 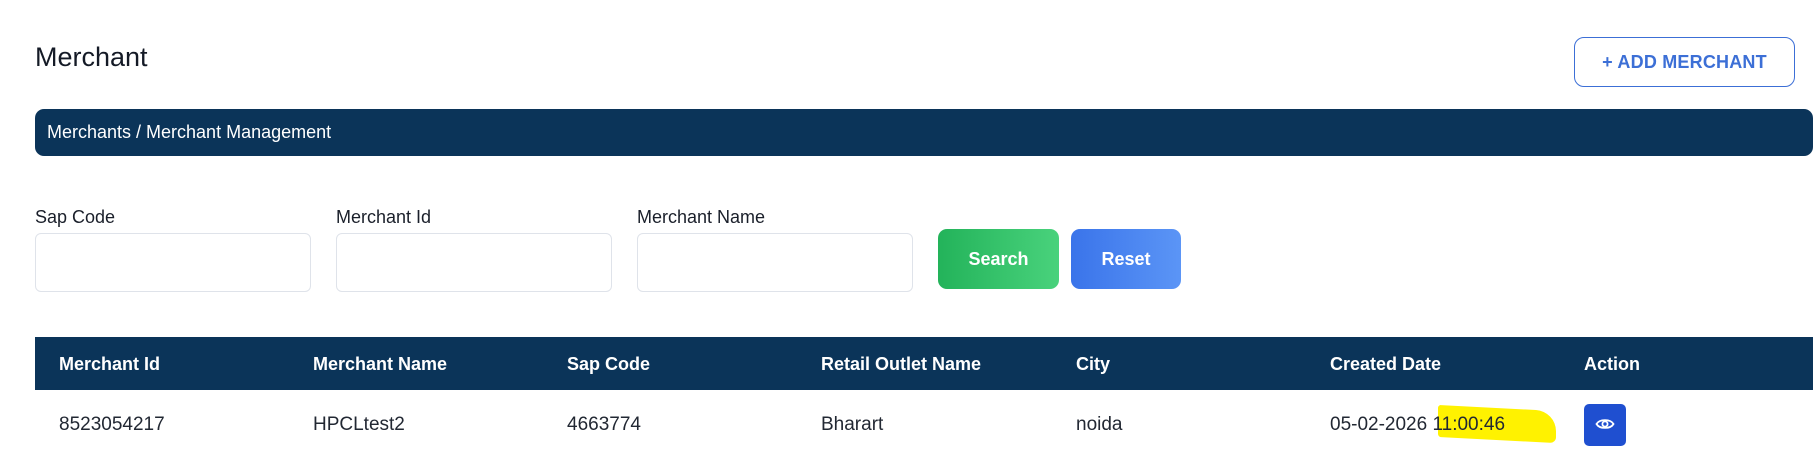 What do you see at coordinates (474, 262) in the screenshot?
I see `merchant-id-input` at bounding box center [474, 262].